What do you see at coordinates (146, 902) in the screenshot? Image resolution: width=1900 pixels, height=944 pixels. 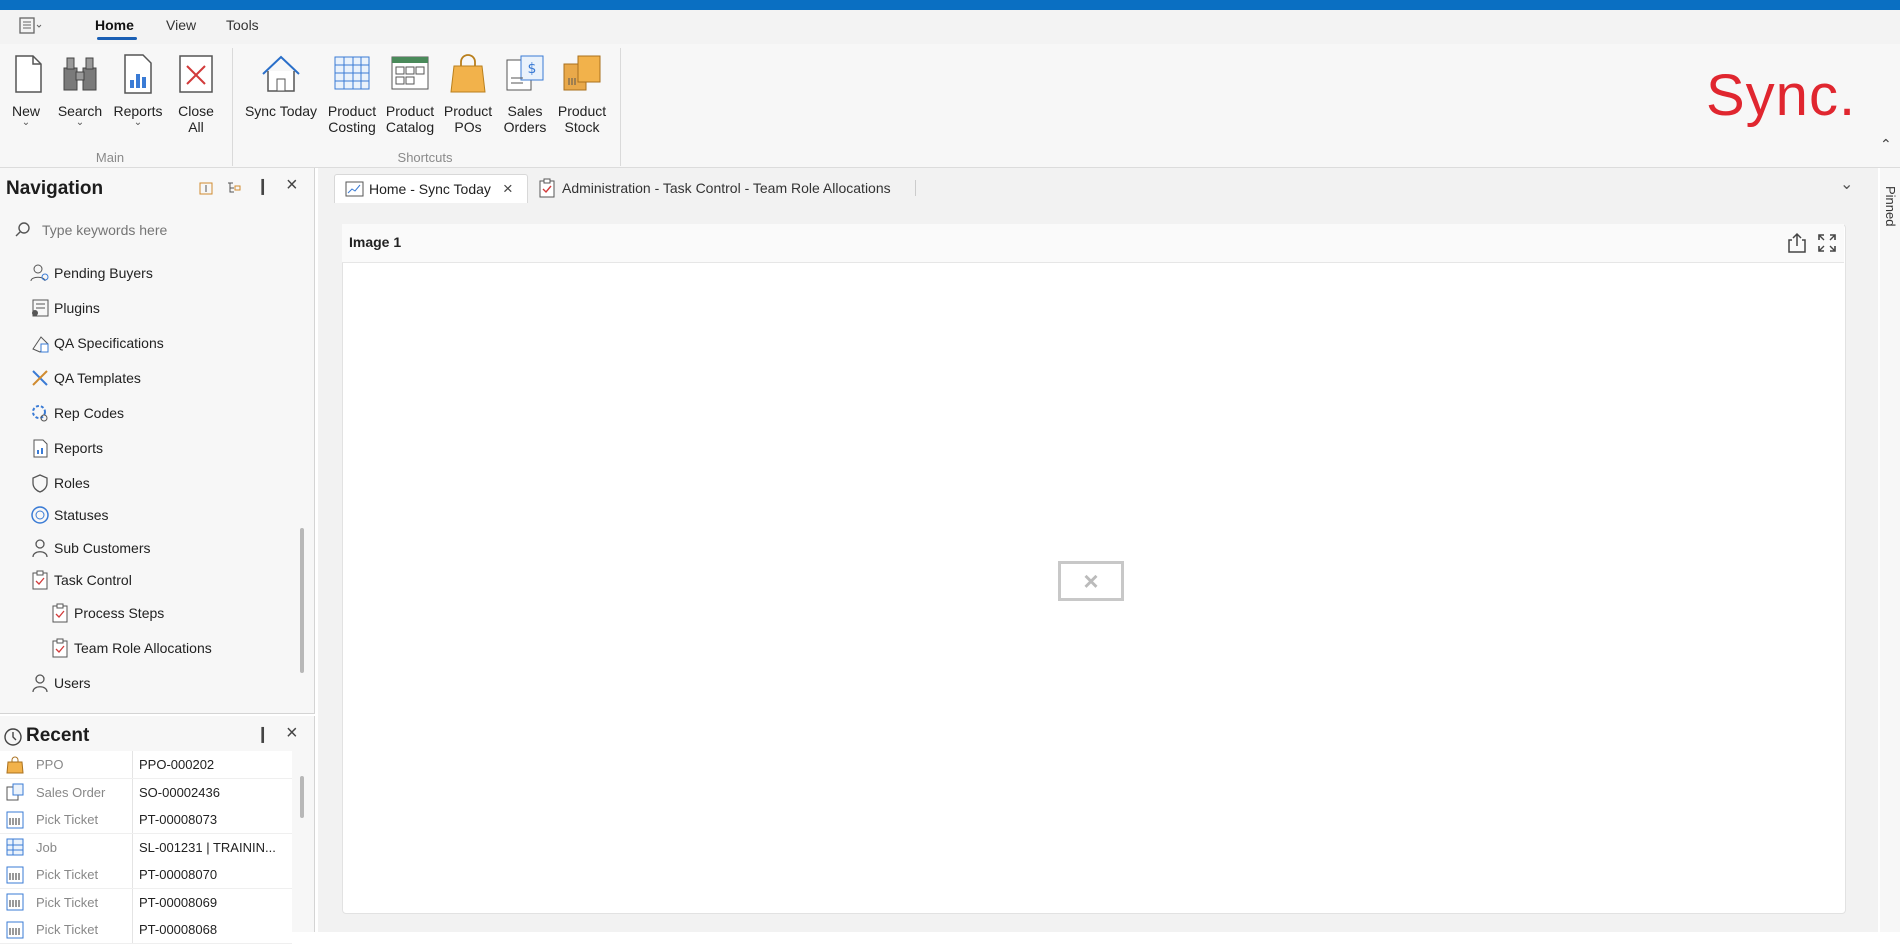 I see `recent-row: Pick Ticket PT-00008069` at bounding box center [146, 902].